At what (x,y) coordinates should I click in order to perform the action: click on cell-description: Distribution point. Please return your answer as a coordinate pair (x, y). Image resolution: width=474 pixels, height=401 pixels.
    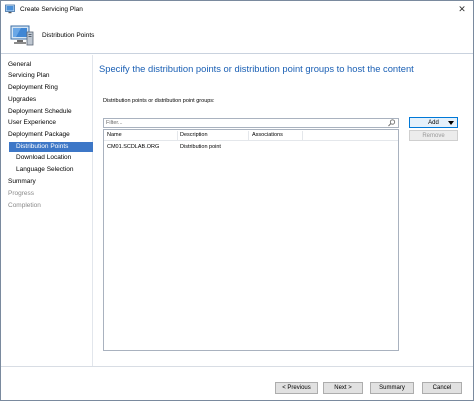
    Looking at the image, I should click on (200, 147).